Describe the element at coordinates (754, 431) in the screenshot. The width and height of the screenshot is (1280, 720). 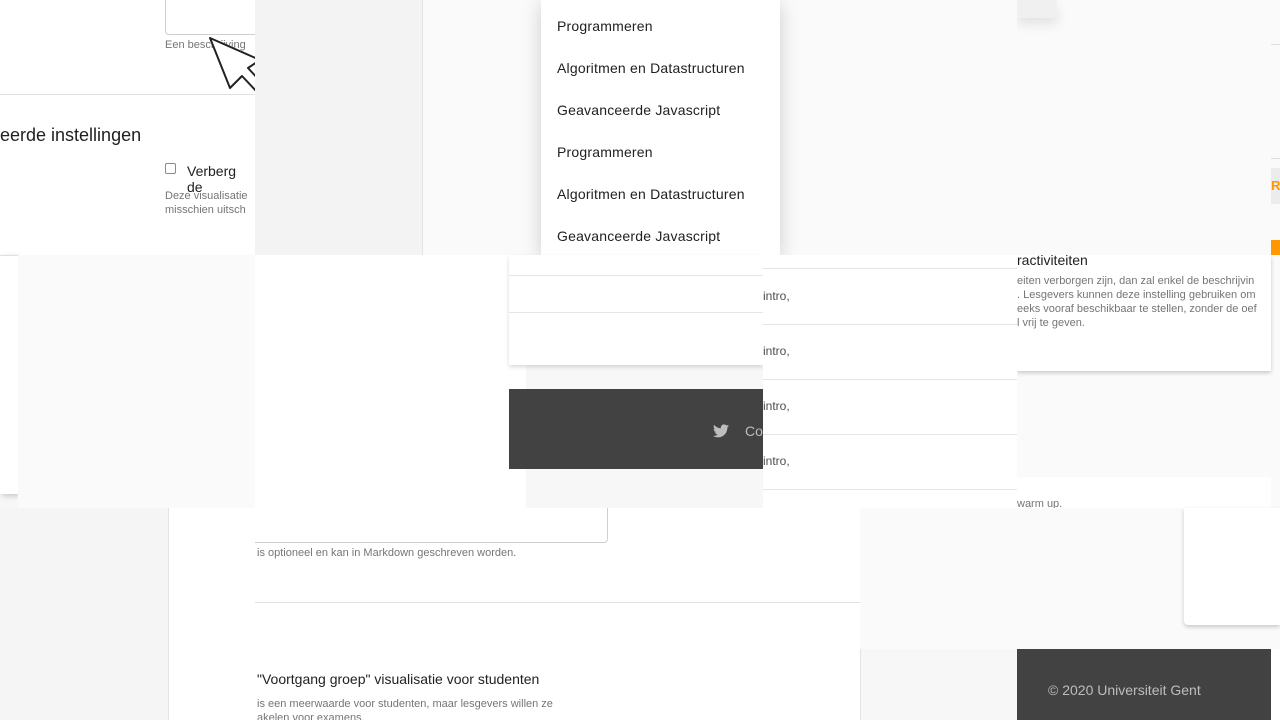
I see `footer-text: Co` at that location.